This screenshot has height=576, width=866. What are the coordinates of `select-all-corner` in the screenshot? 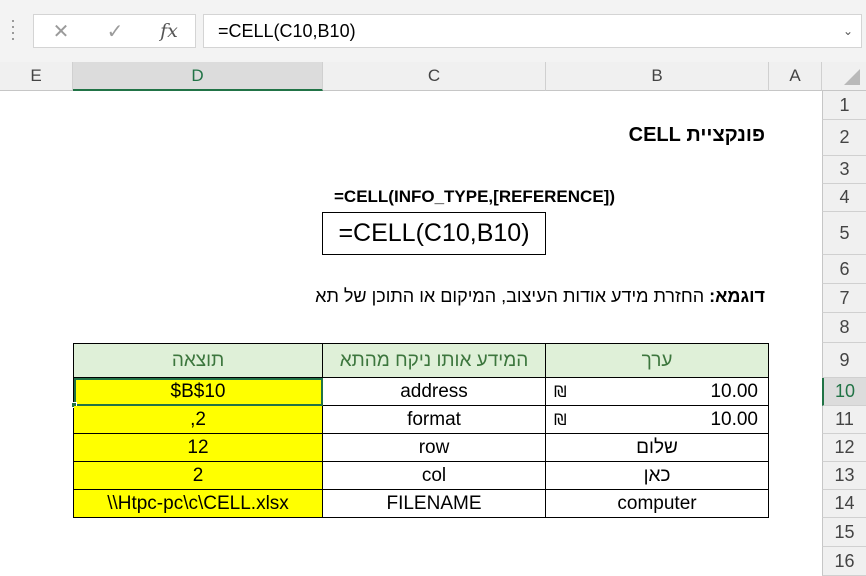 It's located at (844, 76).